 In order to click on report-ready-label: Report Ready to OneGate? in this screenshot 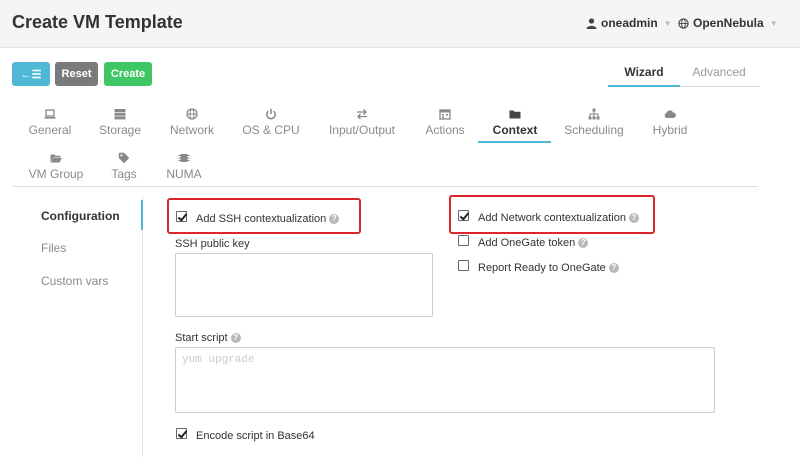, I will do `click(548, 268)`.